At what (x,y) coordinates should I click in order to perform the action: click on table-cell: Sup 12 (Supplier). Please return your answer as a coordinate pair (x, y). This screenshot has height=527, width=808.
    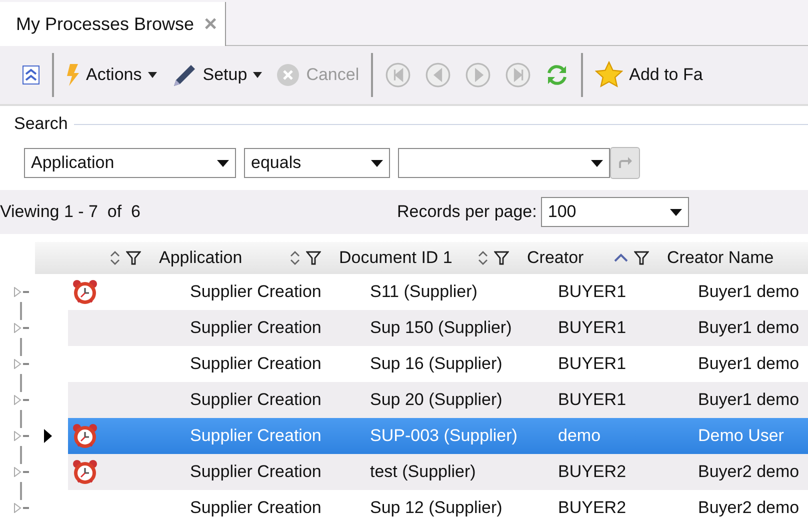
    Looking at the image, I should click on (436, 508).